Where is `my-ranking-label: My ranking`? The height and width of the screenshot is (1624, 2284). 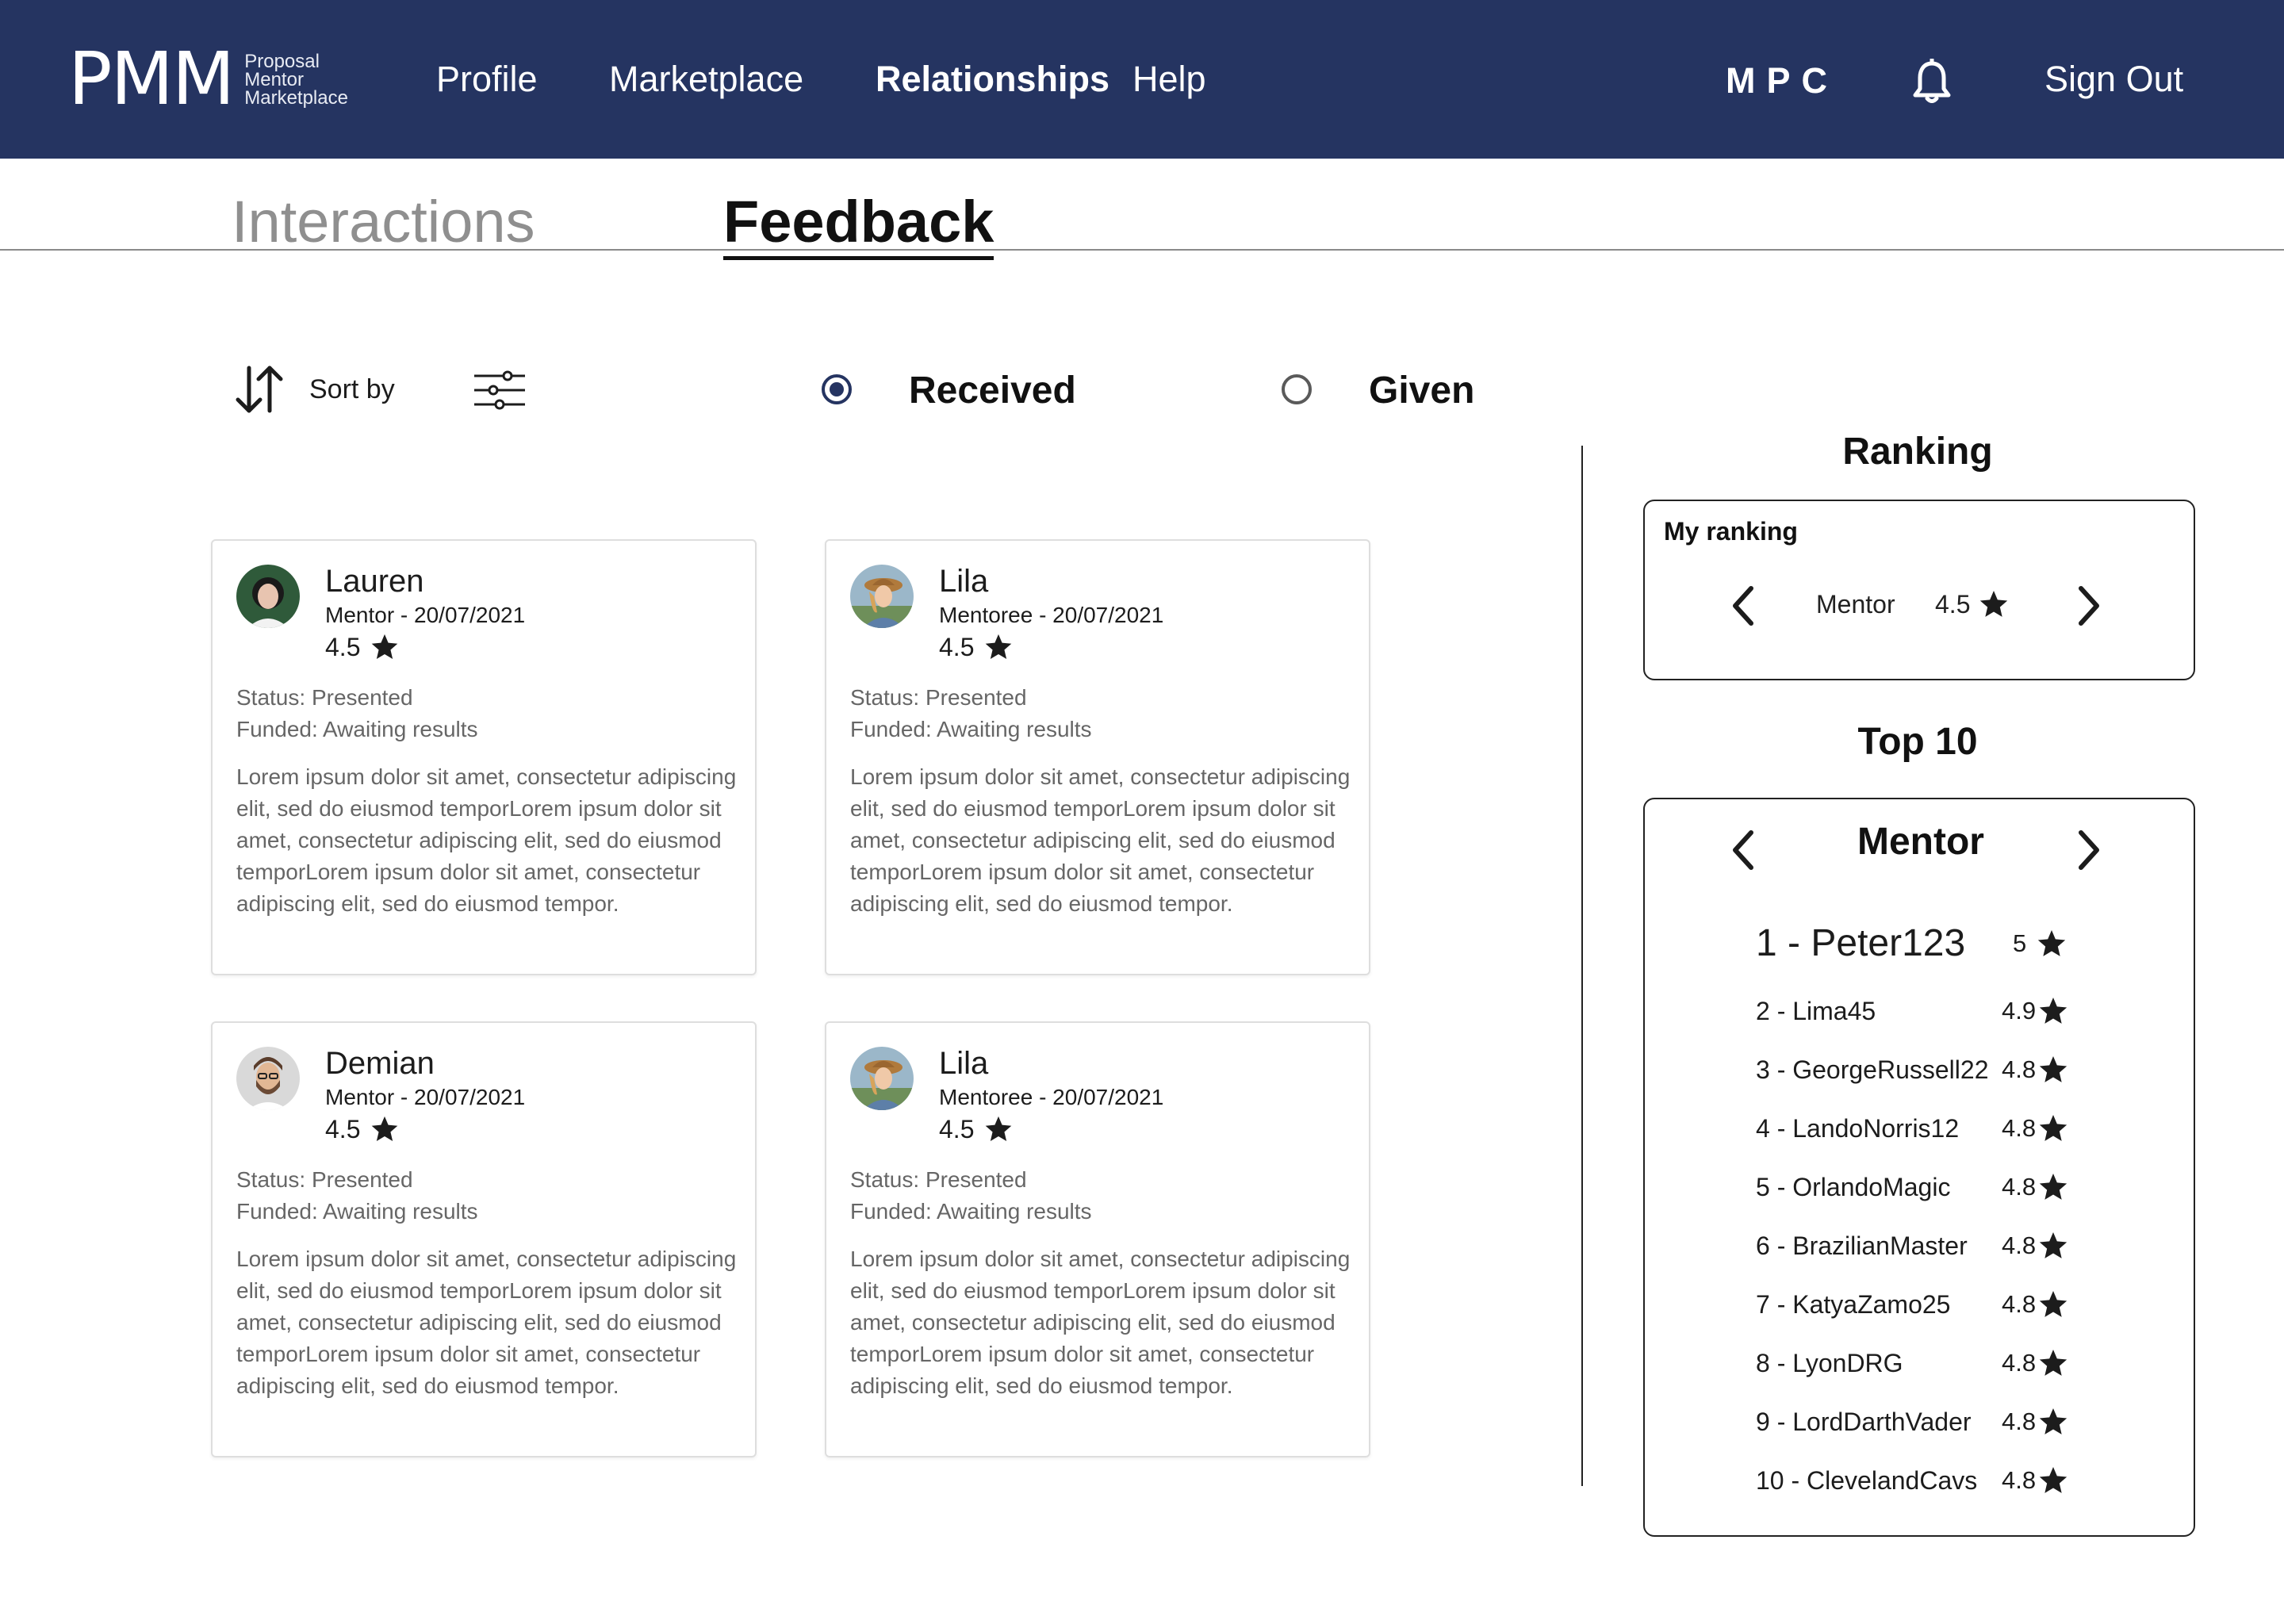 my-ranking-label: My ranking is located at coordinates (1731, 531).